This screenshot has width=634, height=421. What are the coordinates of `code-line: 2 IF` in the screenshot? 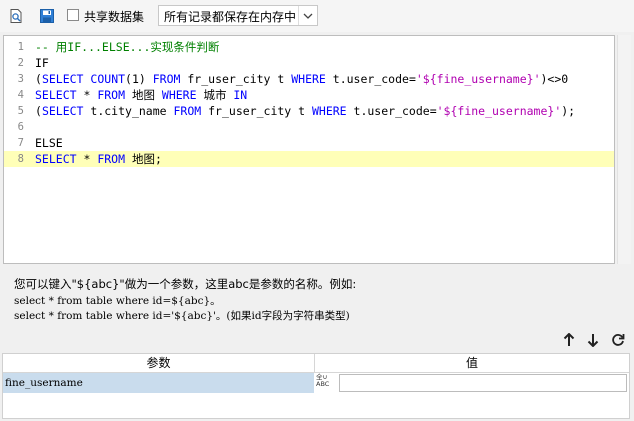 It's located at (309, 63).